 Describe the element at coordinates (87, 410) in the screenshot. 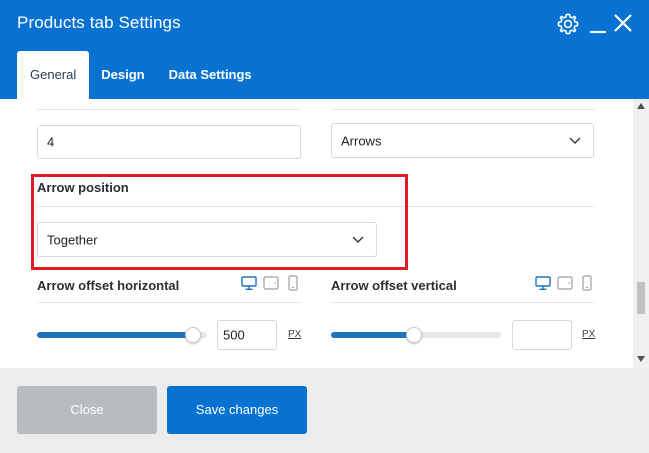

I see `close-button: Close` at that location.